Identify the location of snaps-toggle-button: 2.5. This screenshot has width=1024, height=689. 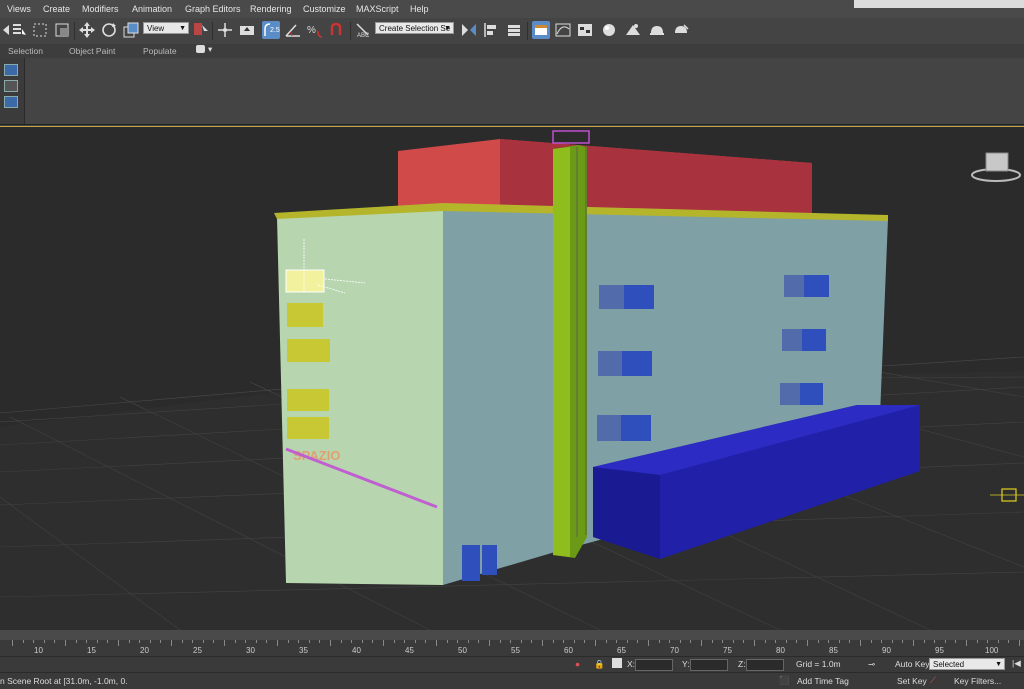
(271, 30).